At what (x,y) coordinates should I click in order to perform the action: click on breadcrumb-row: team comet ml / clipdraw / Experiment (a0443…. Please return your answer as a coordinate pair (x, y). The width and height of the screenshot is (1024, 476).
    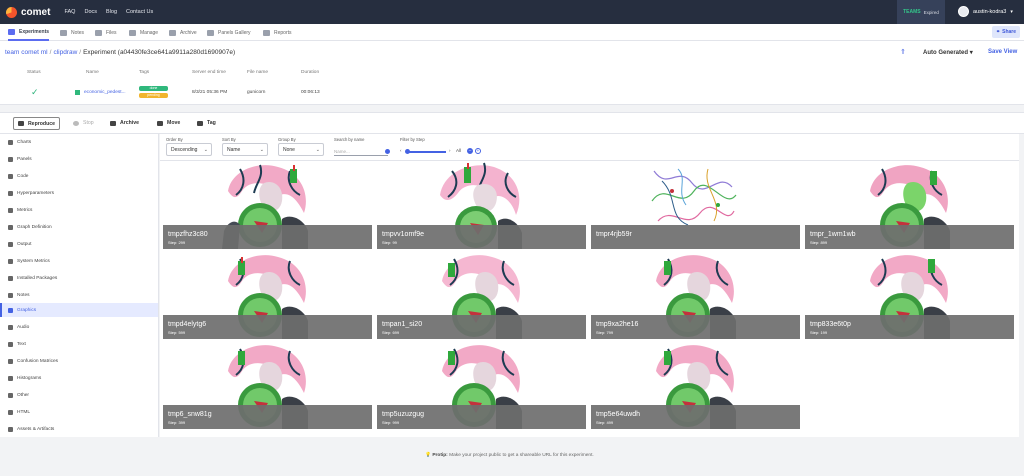
    Looking at the image, I should click on (512, 52).